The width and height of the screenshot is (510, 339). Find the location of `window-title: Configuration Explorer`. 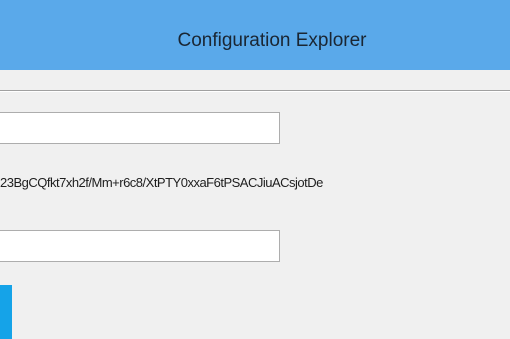

window-title: Configuration Explorer is located at coordinates (272, 40).